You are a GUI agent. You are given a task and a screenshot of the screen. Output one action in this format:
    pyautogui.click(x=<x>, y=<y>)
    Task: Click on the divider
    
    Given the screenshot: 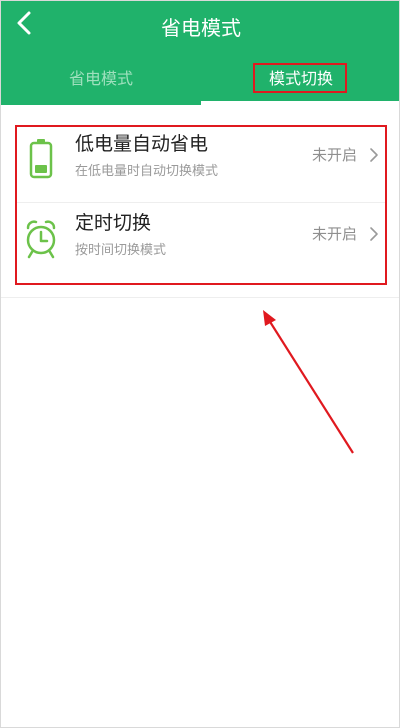 What is the action you would take?
    pyautogui.click(x=200, y=297)
    